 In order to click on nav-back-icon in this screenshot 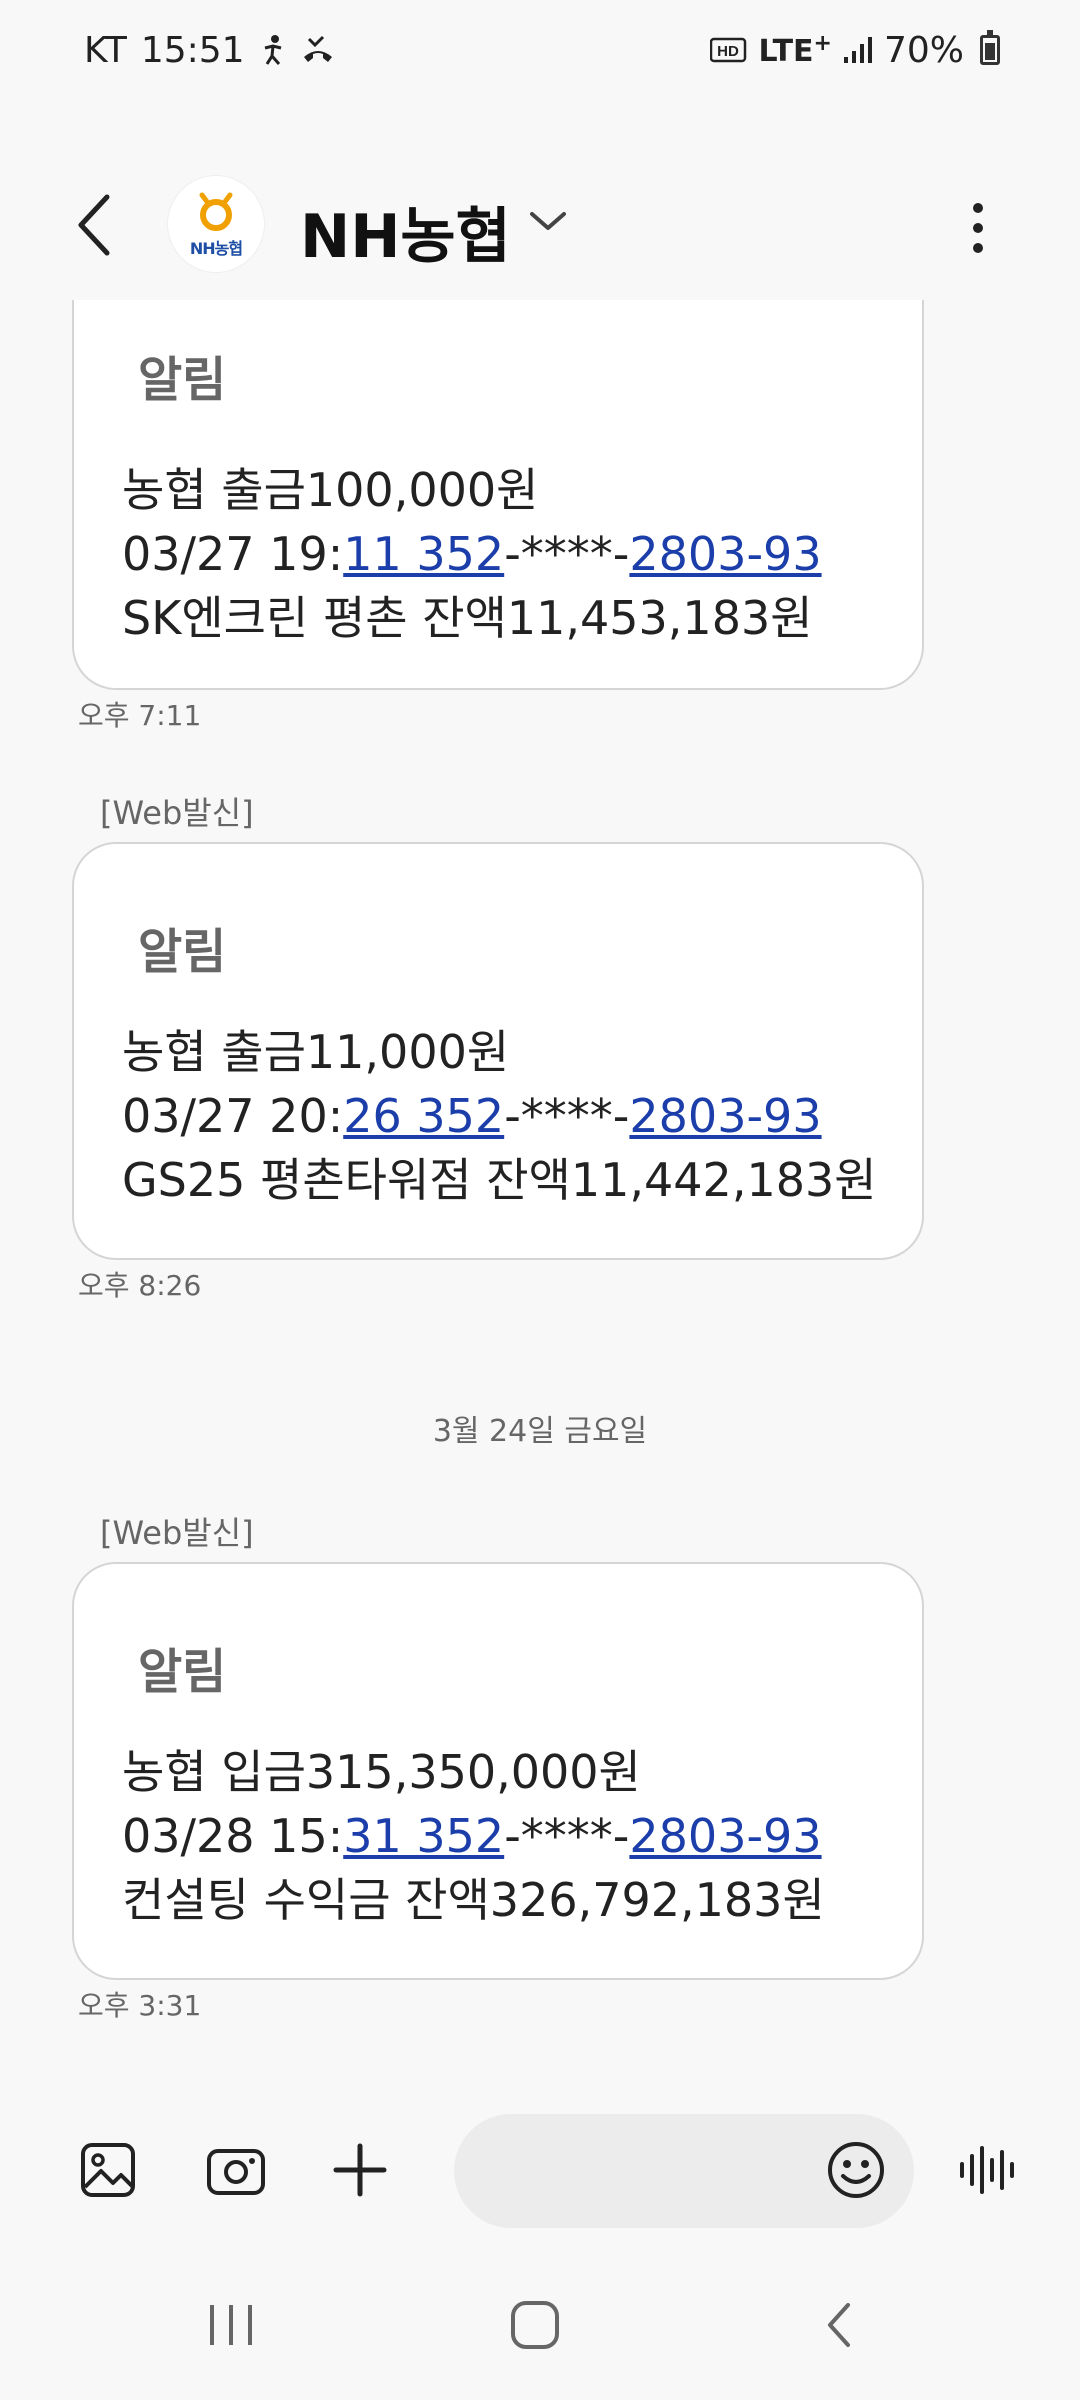, I will do `click(839, 2325)`.